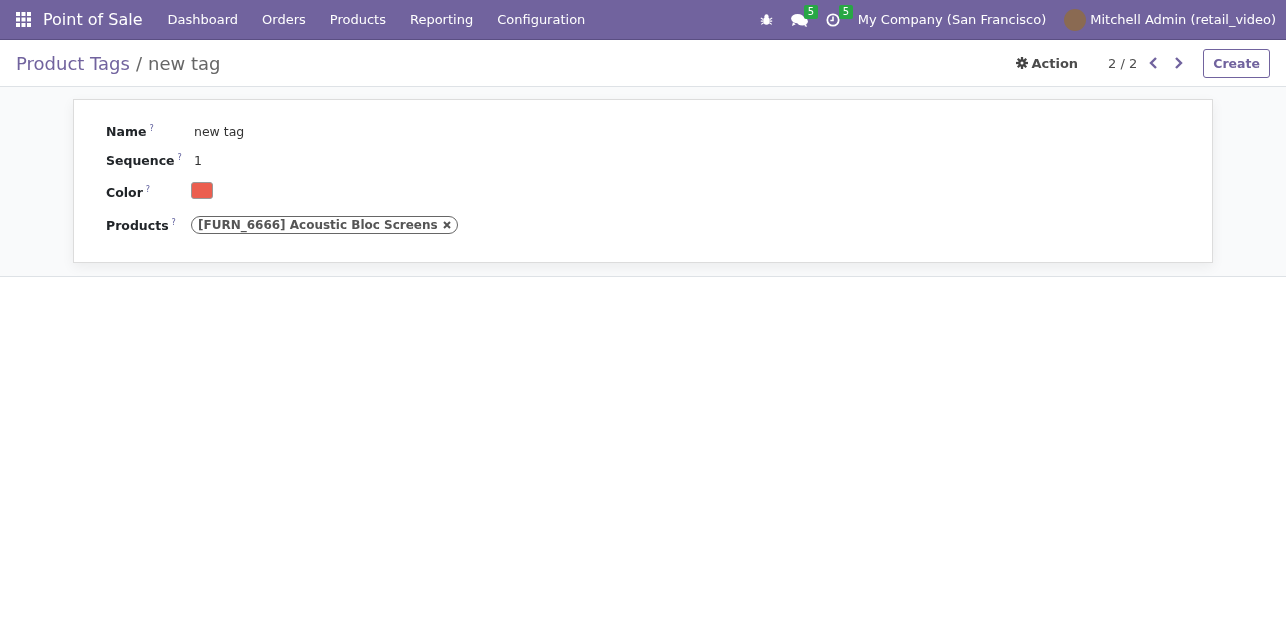 Image resolution: width=1286 pixels, height=636 pixels. Describe the element at coordinates (952, 19) in the screenshot. I see `company-switcher: My Company (San Francisco)` at that location.